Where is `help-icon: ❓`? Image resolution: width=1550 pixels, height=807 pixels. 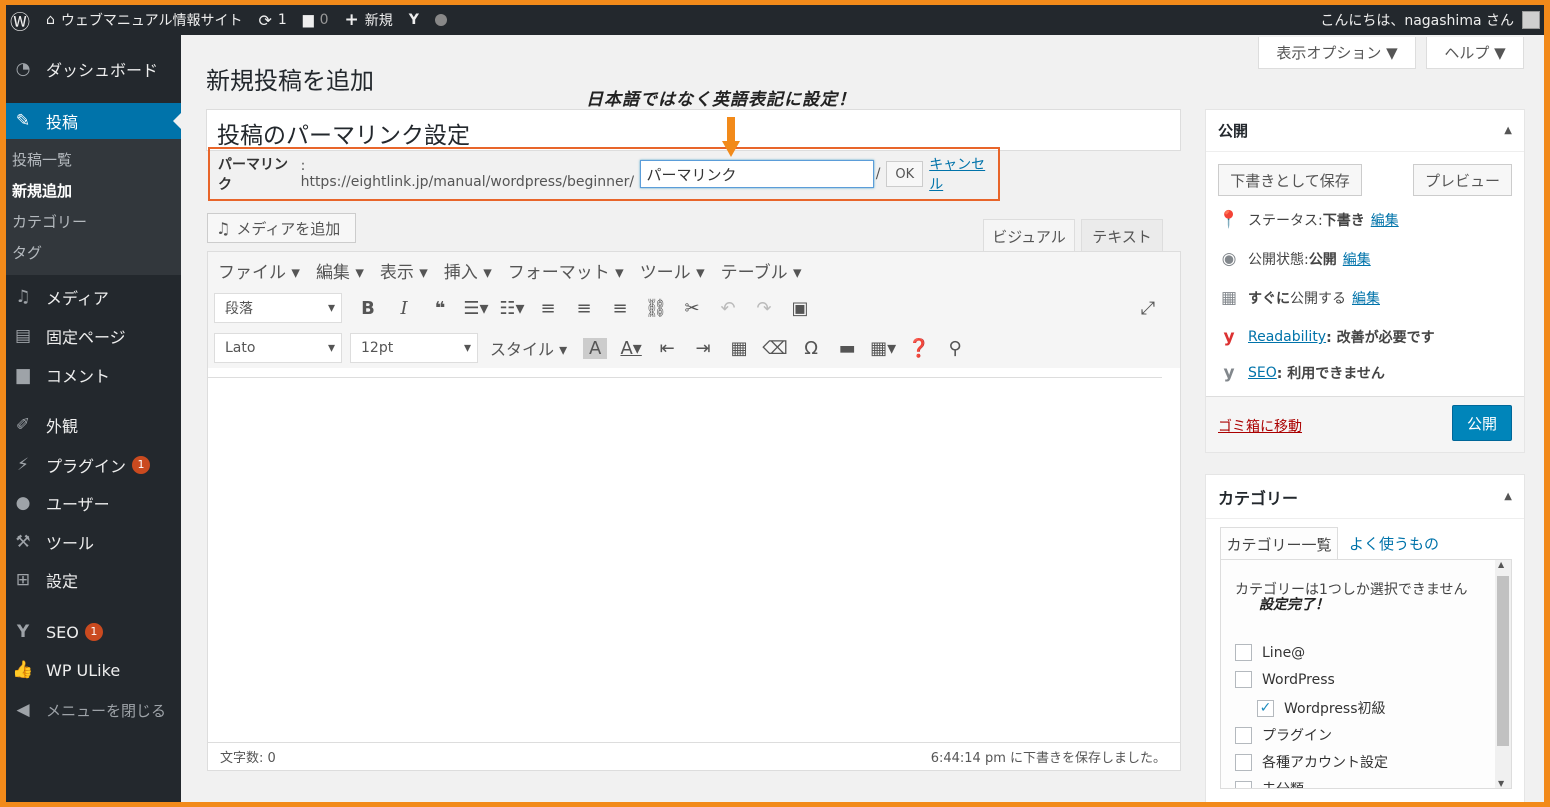
help-icon: ❓ is located at coordinates (919, 348).